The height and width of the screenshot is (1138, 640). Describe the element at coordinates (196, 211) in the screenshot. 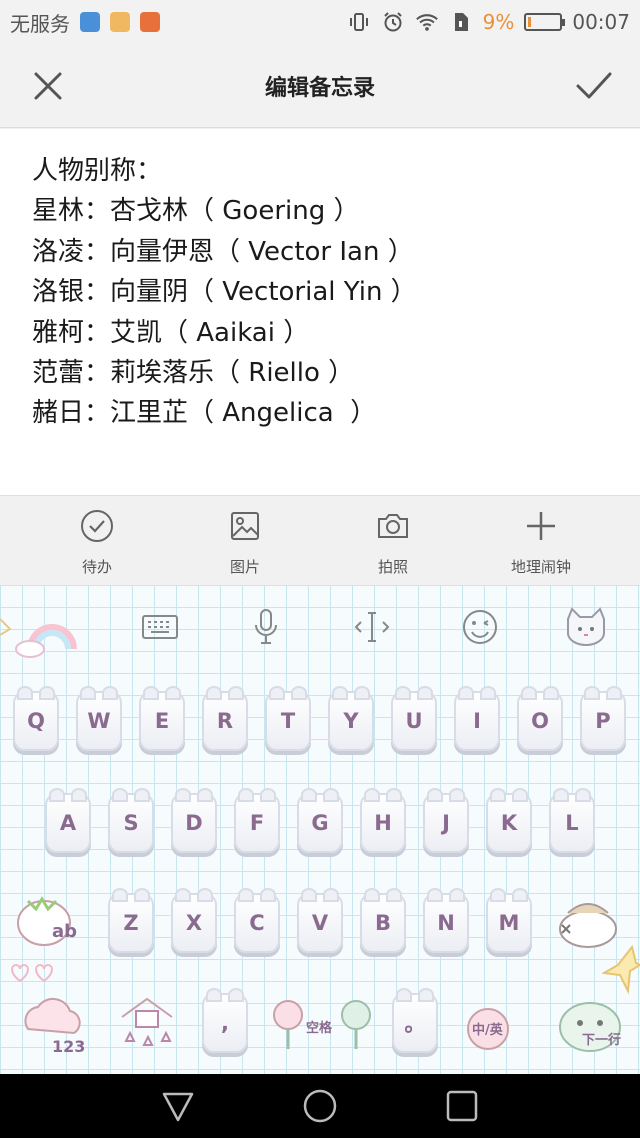

I see `note-line: 星林：杏戈林（ Goering ）` at that location.